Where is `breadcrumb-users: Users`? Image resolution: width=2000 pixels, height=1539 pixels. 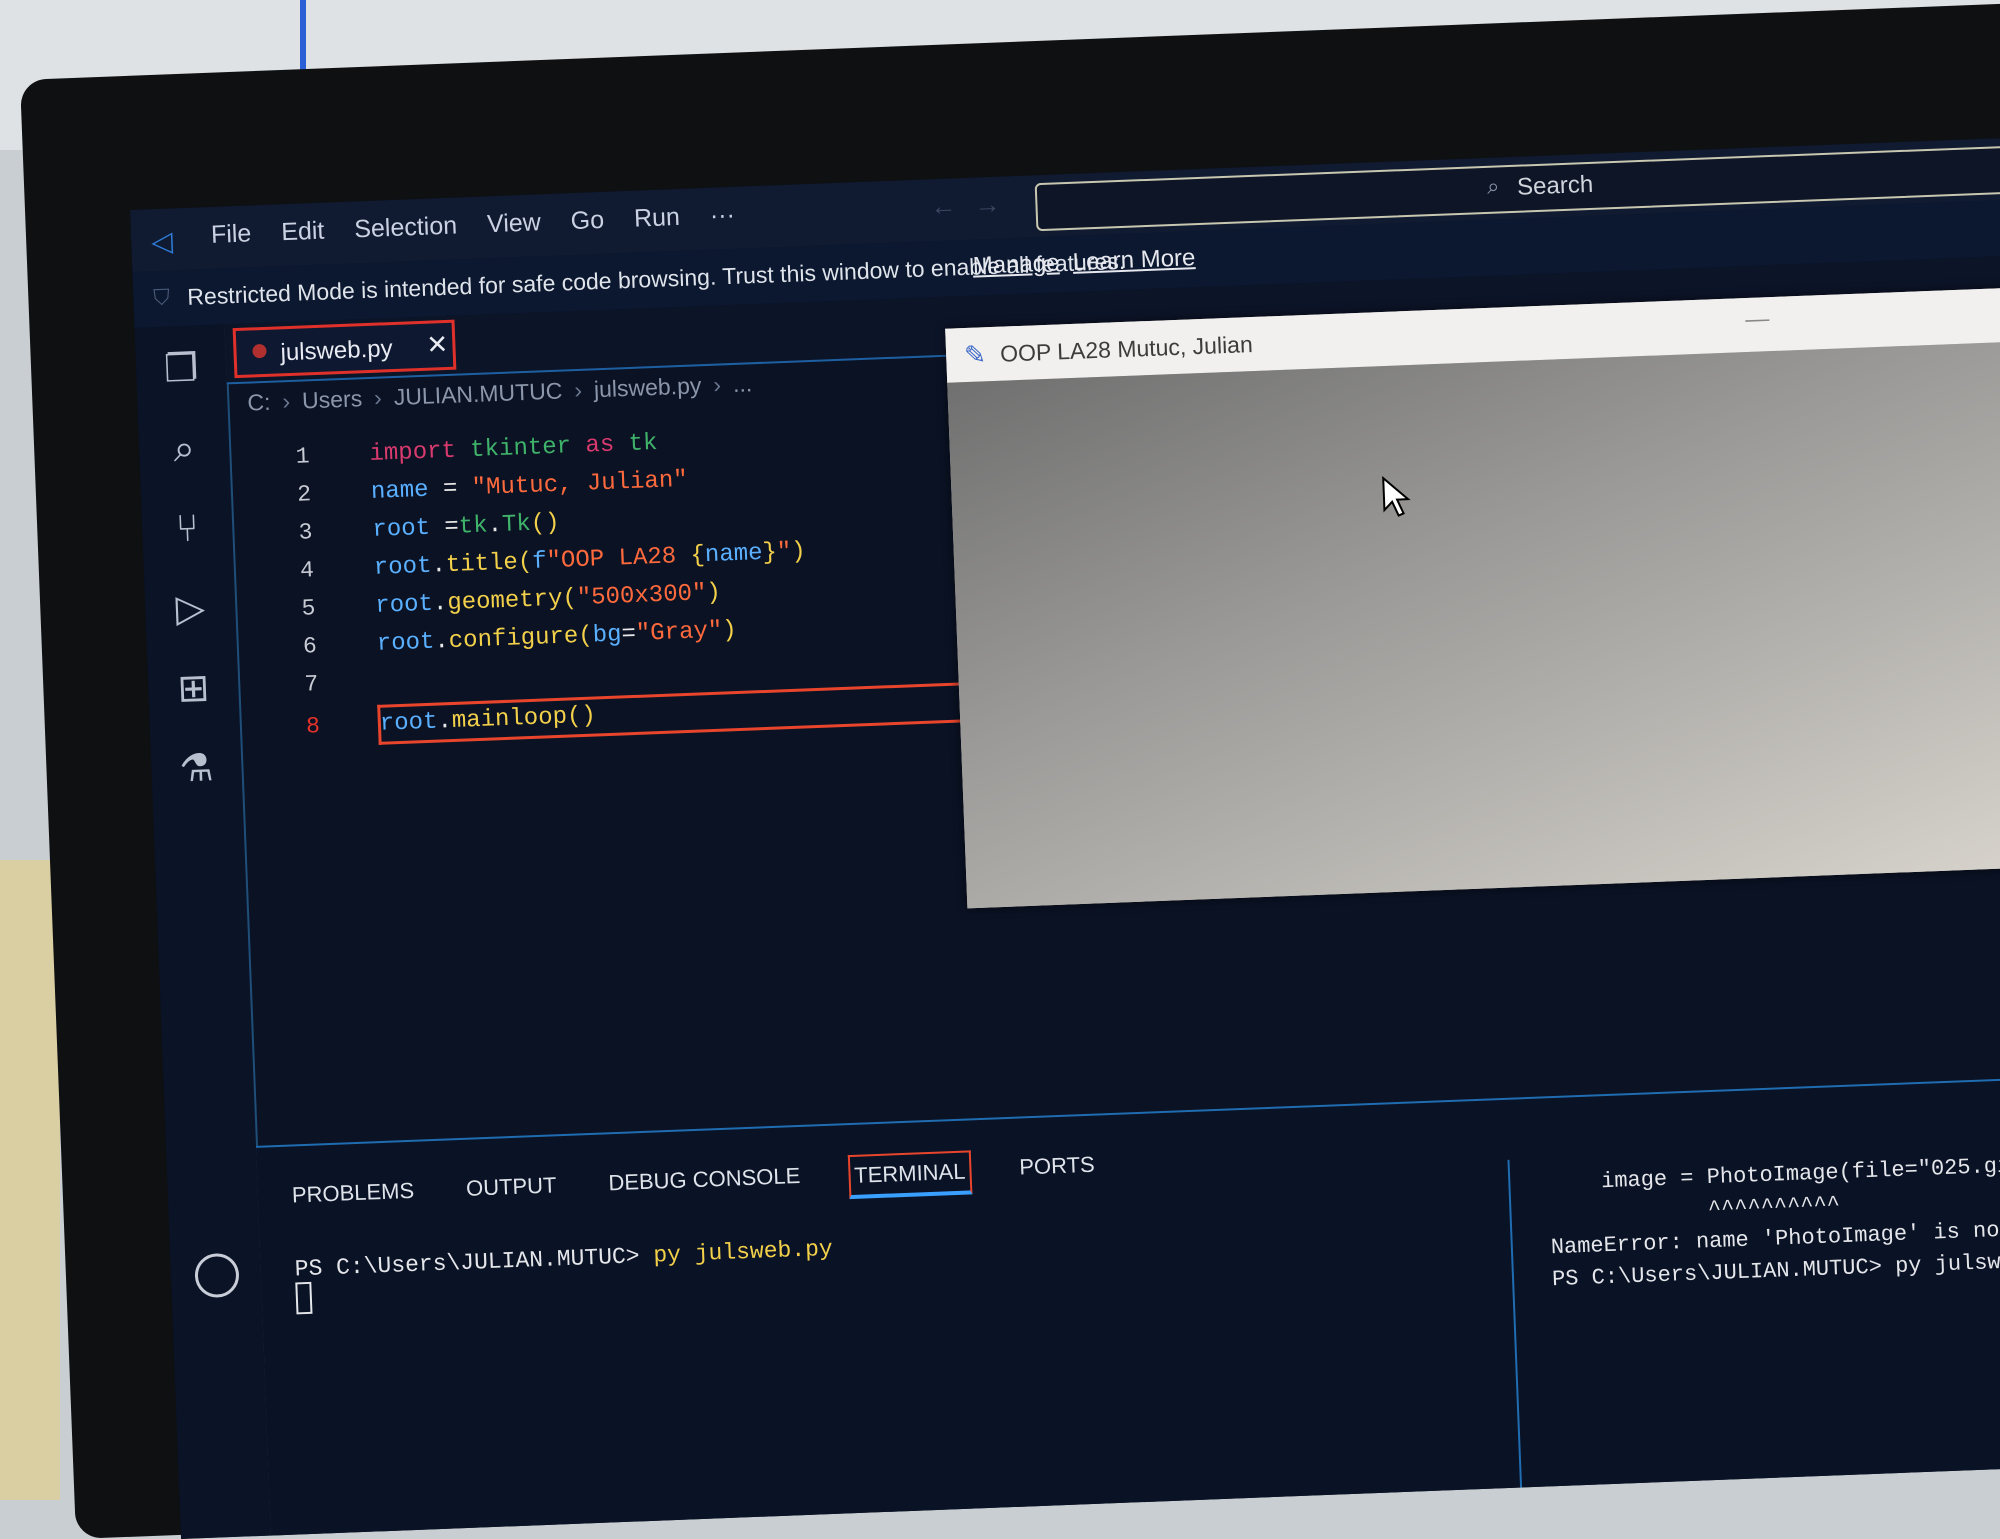 breadcrumb-users: Users is located at coordinates (332, 399).